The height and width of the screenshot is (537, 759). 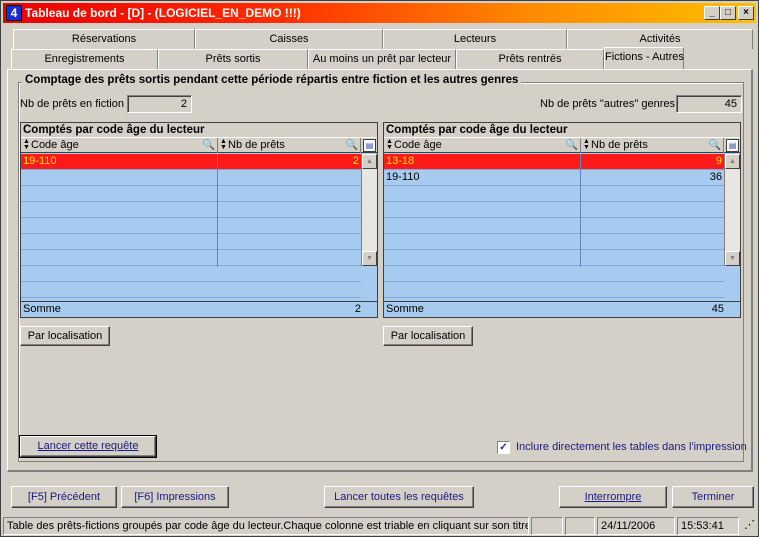 What do you see at coordinates (199, 309) in the screenshot?
I see `left-sum-row: Somme 2` at bounding box center [199, 309].